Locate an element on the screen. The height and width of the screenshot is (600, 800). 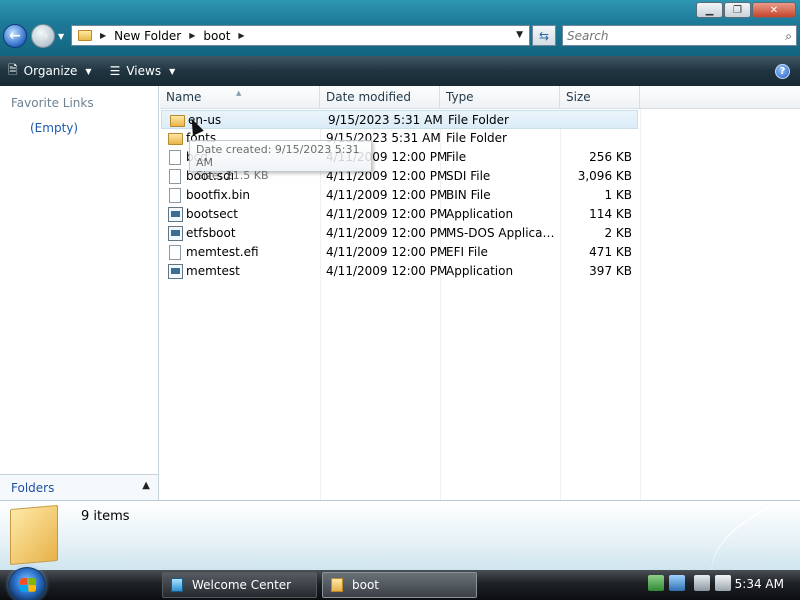
file-size: 471 KB is located at coordinates (610, 252).